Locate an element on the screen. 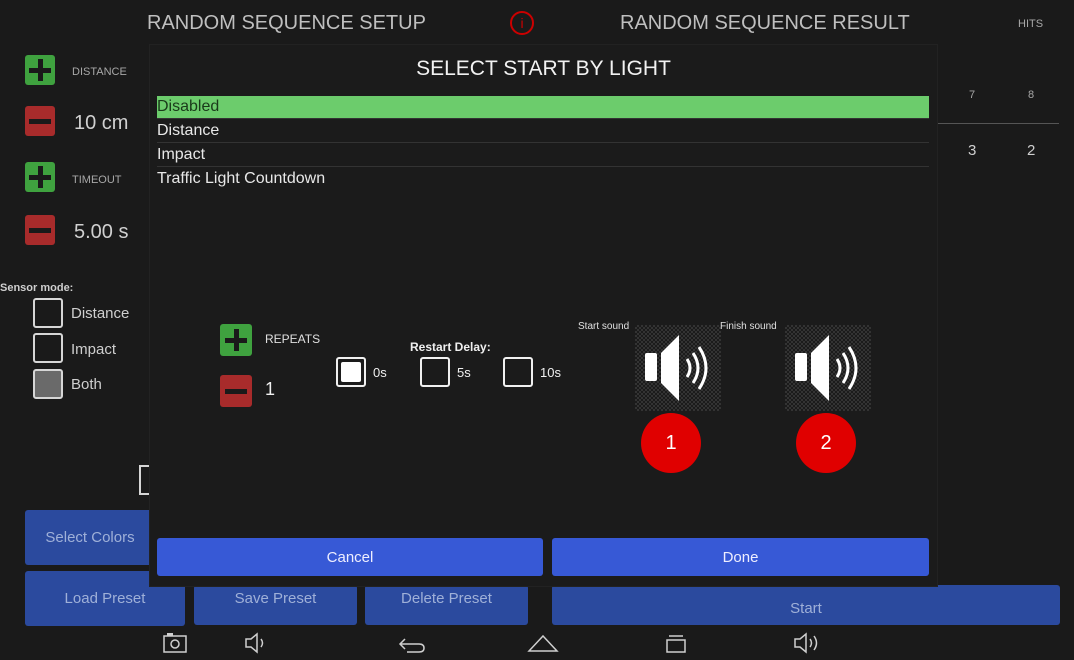 The height and width of the screenshot is (660, 1074). camera-icon is located at coordinates (175, 643).